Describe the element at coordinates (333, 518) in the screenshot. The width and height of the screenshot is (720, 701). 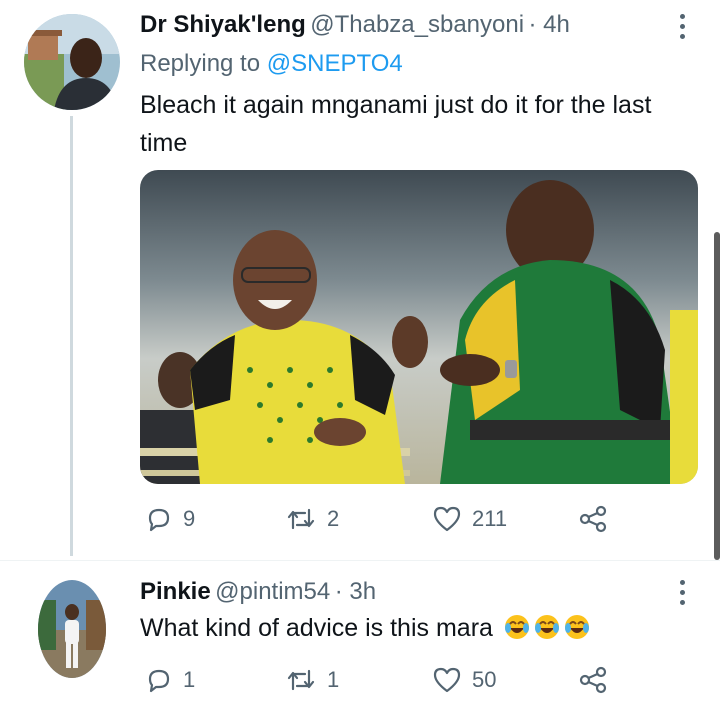
I see `retweet-count: 2` at that location.